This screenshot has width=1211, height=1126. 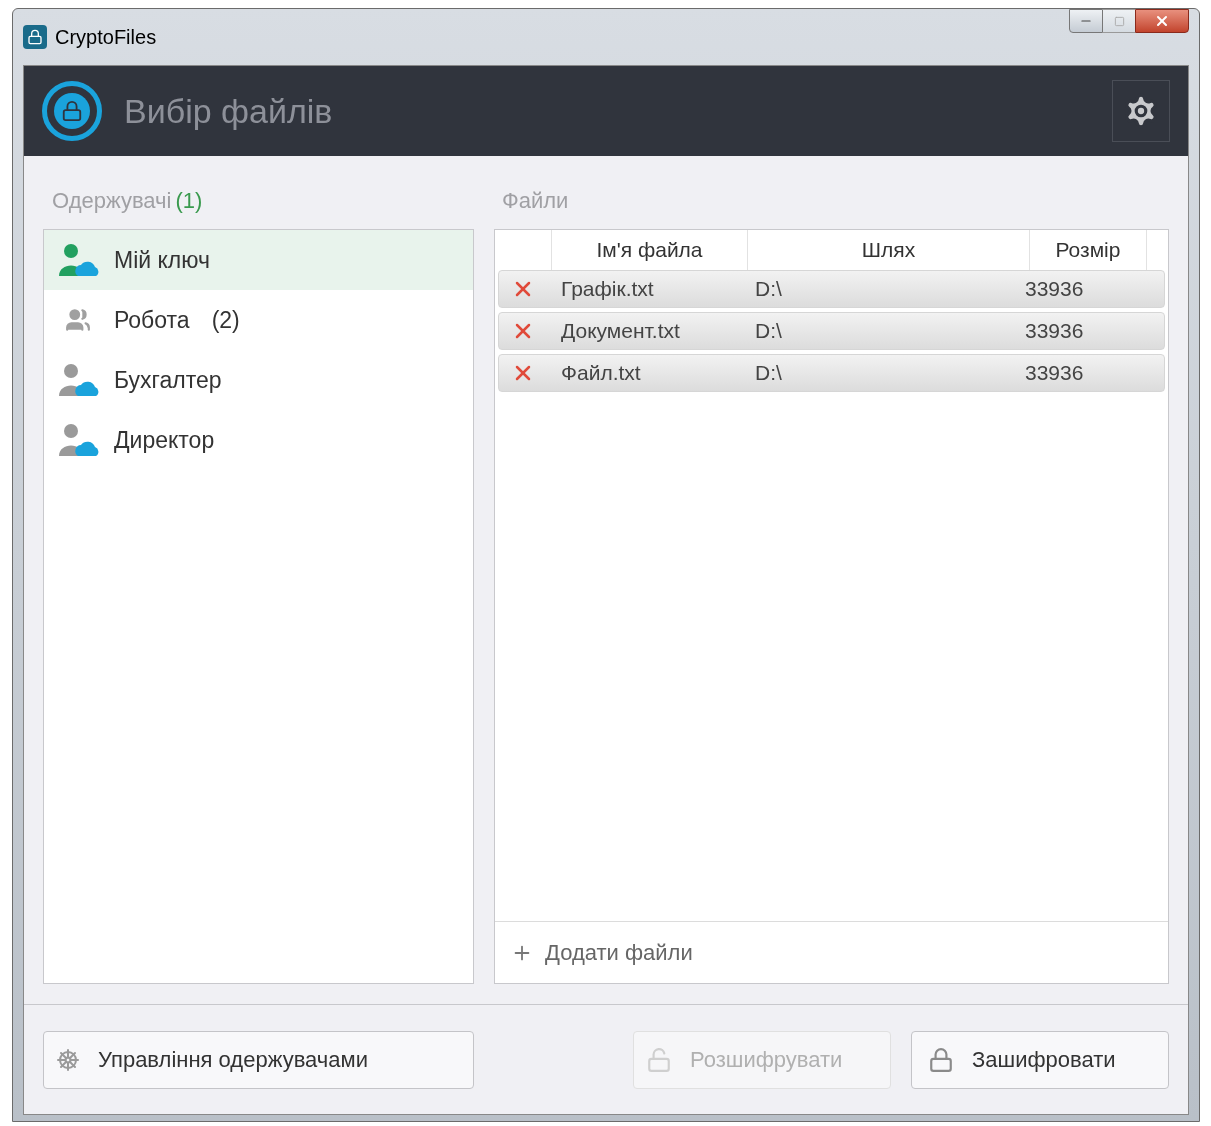 What do you see at coordinates (1086, 21) in the screenshot?
I see `minimize-button` at bounding box center [1086, 21].